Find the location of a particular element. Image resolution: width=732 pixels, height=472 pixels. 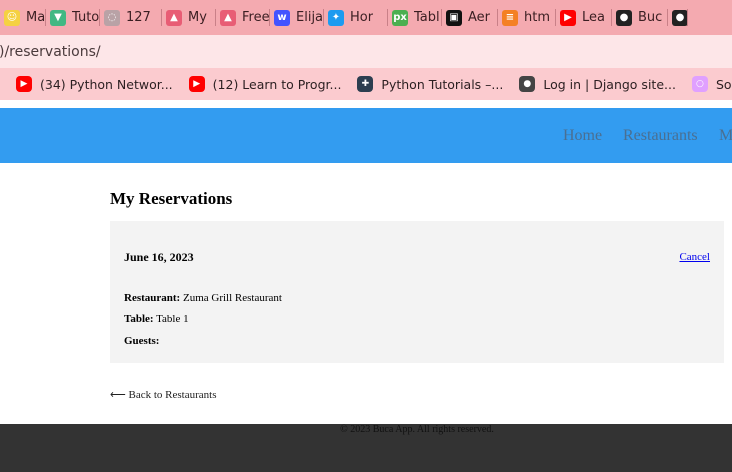

browser-tab: w Elija is located at coordinates (297, 17).